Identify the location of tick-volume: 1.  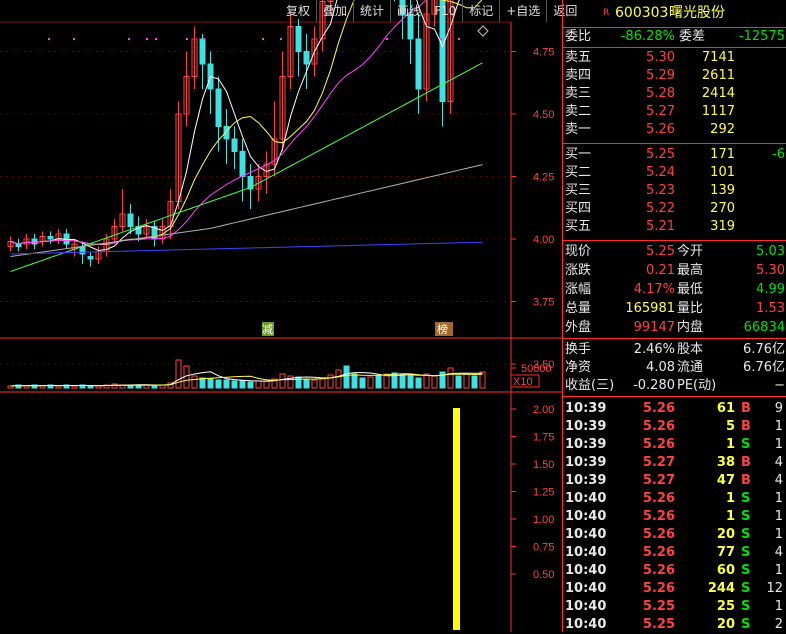
(730, 444).